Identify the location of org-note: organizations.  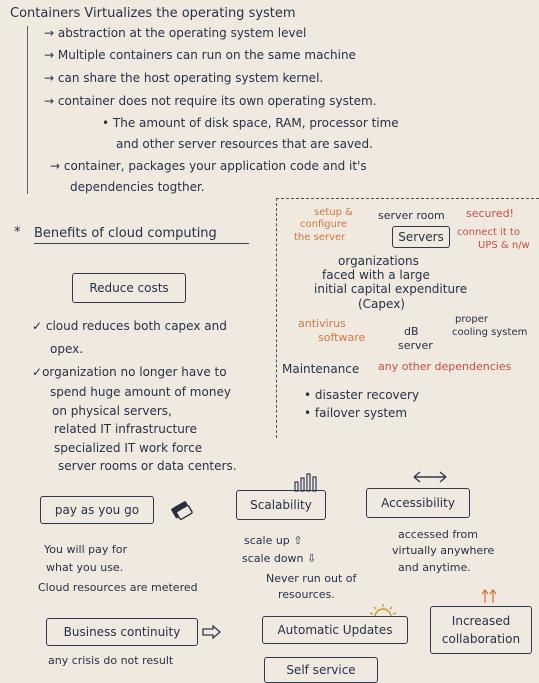
(378, 261).